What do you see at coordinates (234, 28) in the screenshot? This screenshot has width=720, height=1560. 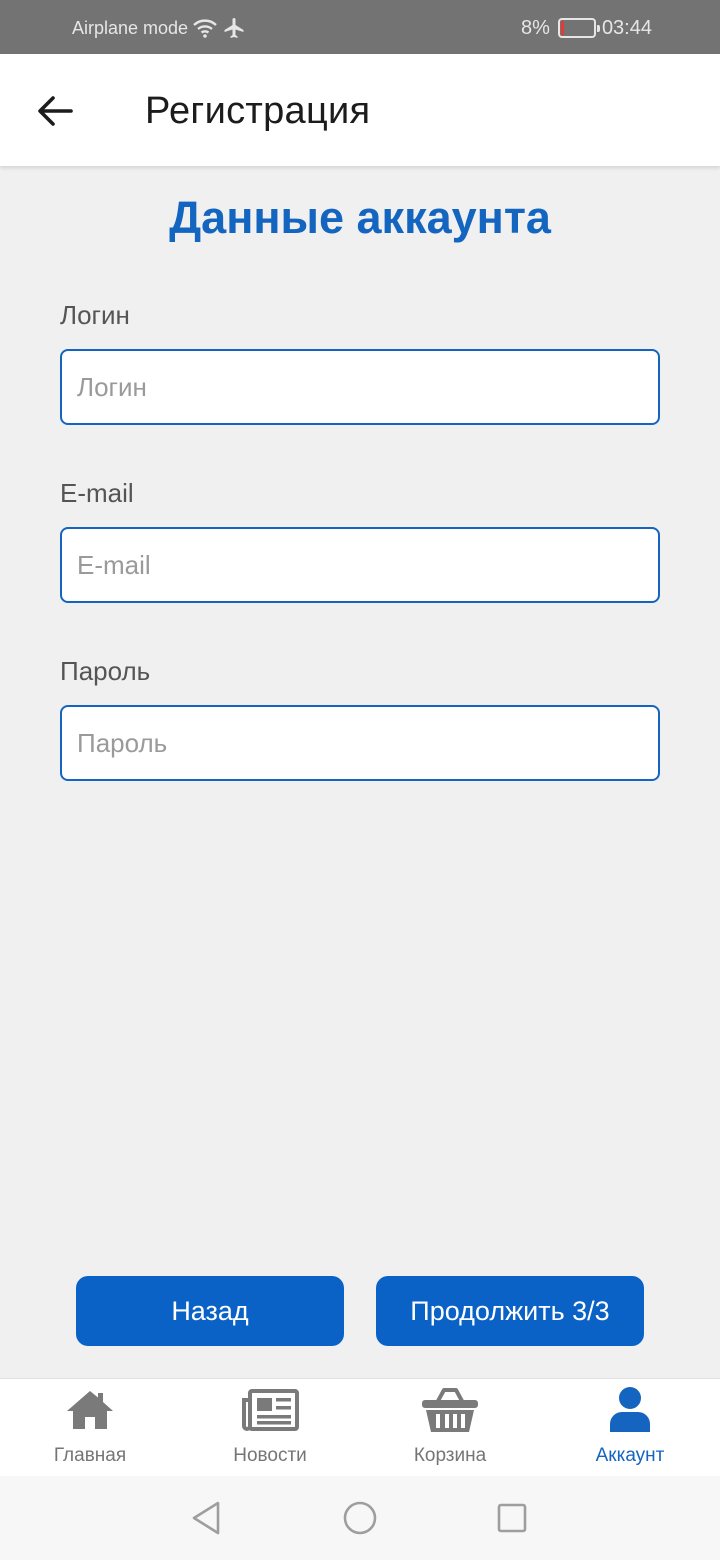 I see `airplane-icon` at bounding box center [234, 28].